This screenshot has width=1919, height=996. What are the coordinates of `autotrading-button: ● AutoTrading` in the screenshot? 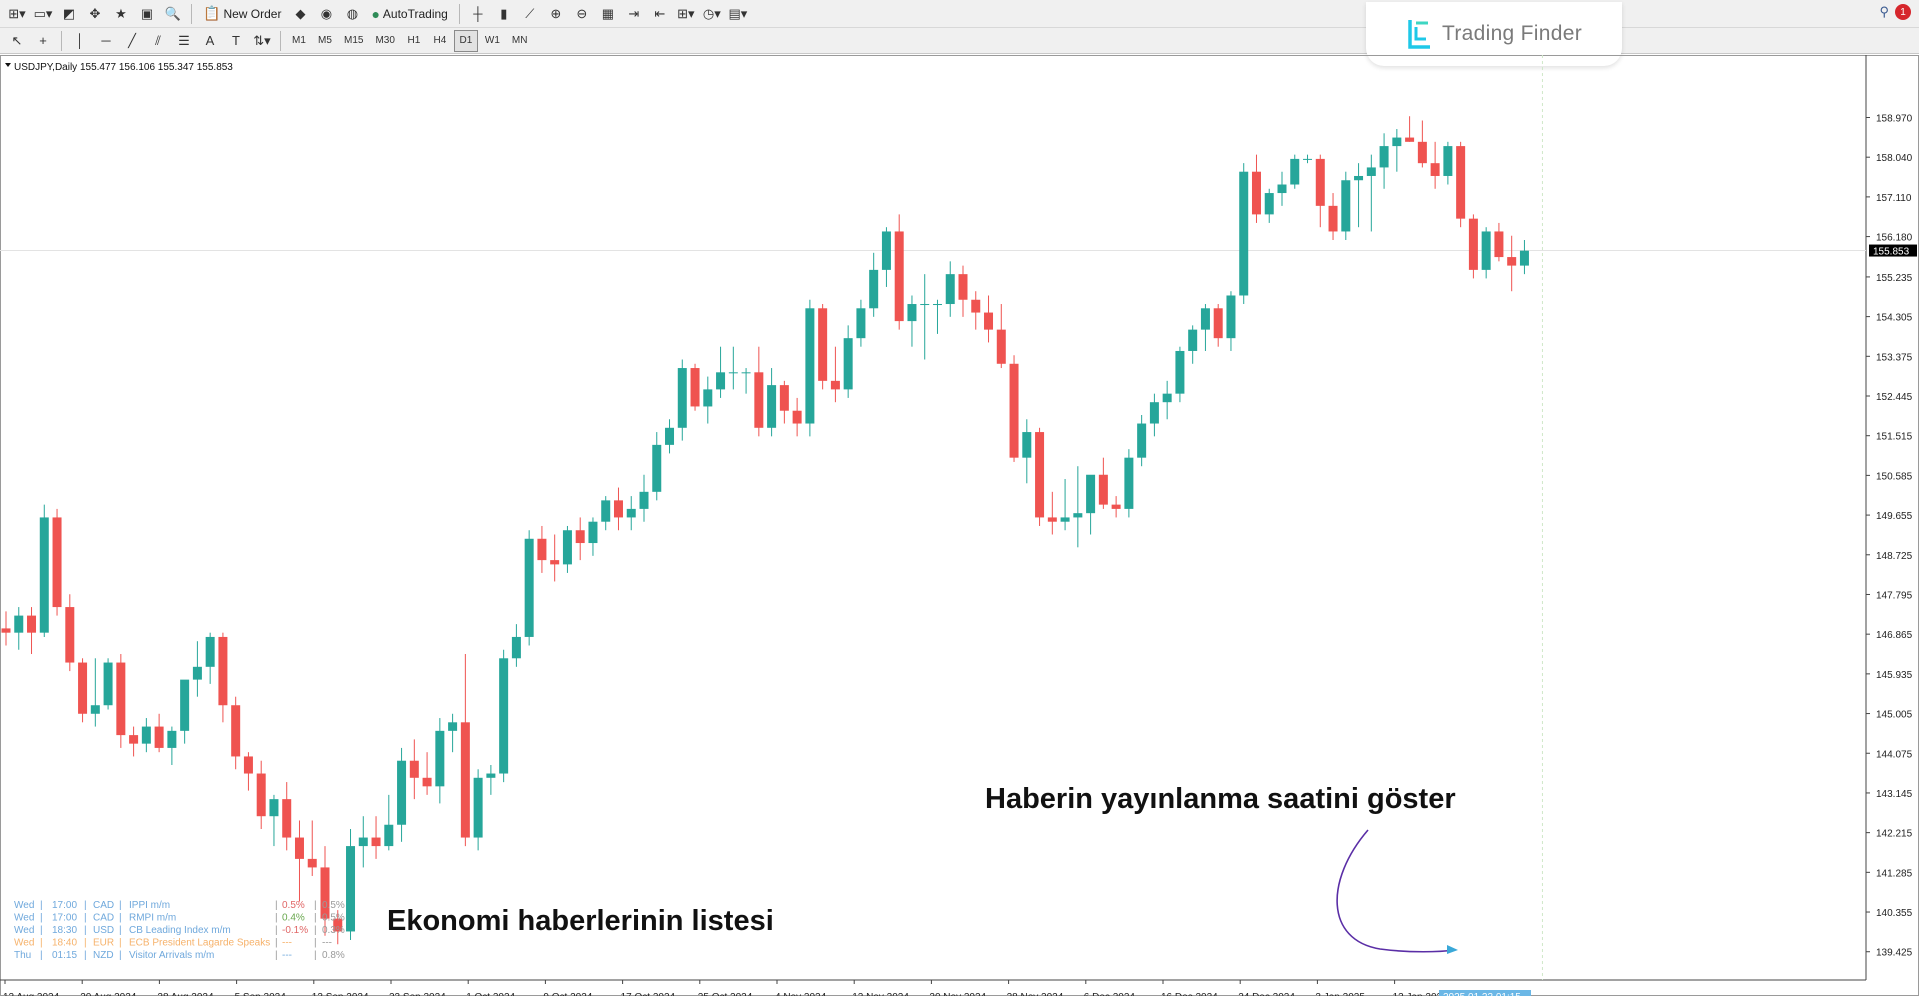 It's located at (409, 14).